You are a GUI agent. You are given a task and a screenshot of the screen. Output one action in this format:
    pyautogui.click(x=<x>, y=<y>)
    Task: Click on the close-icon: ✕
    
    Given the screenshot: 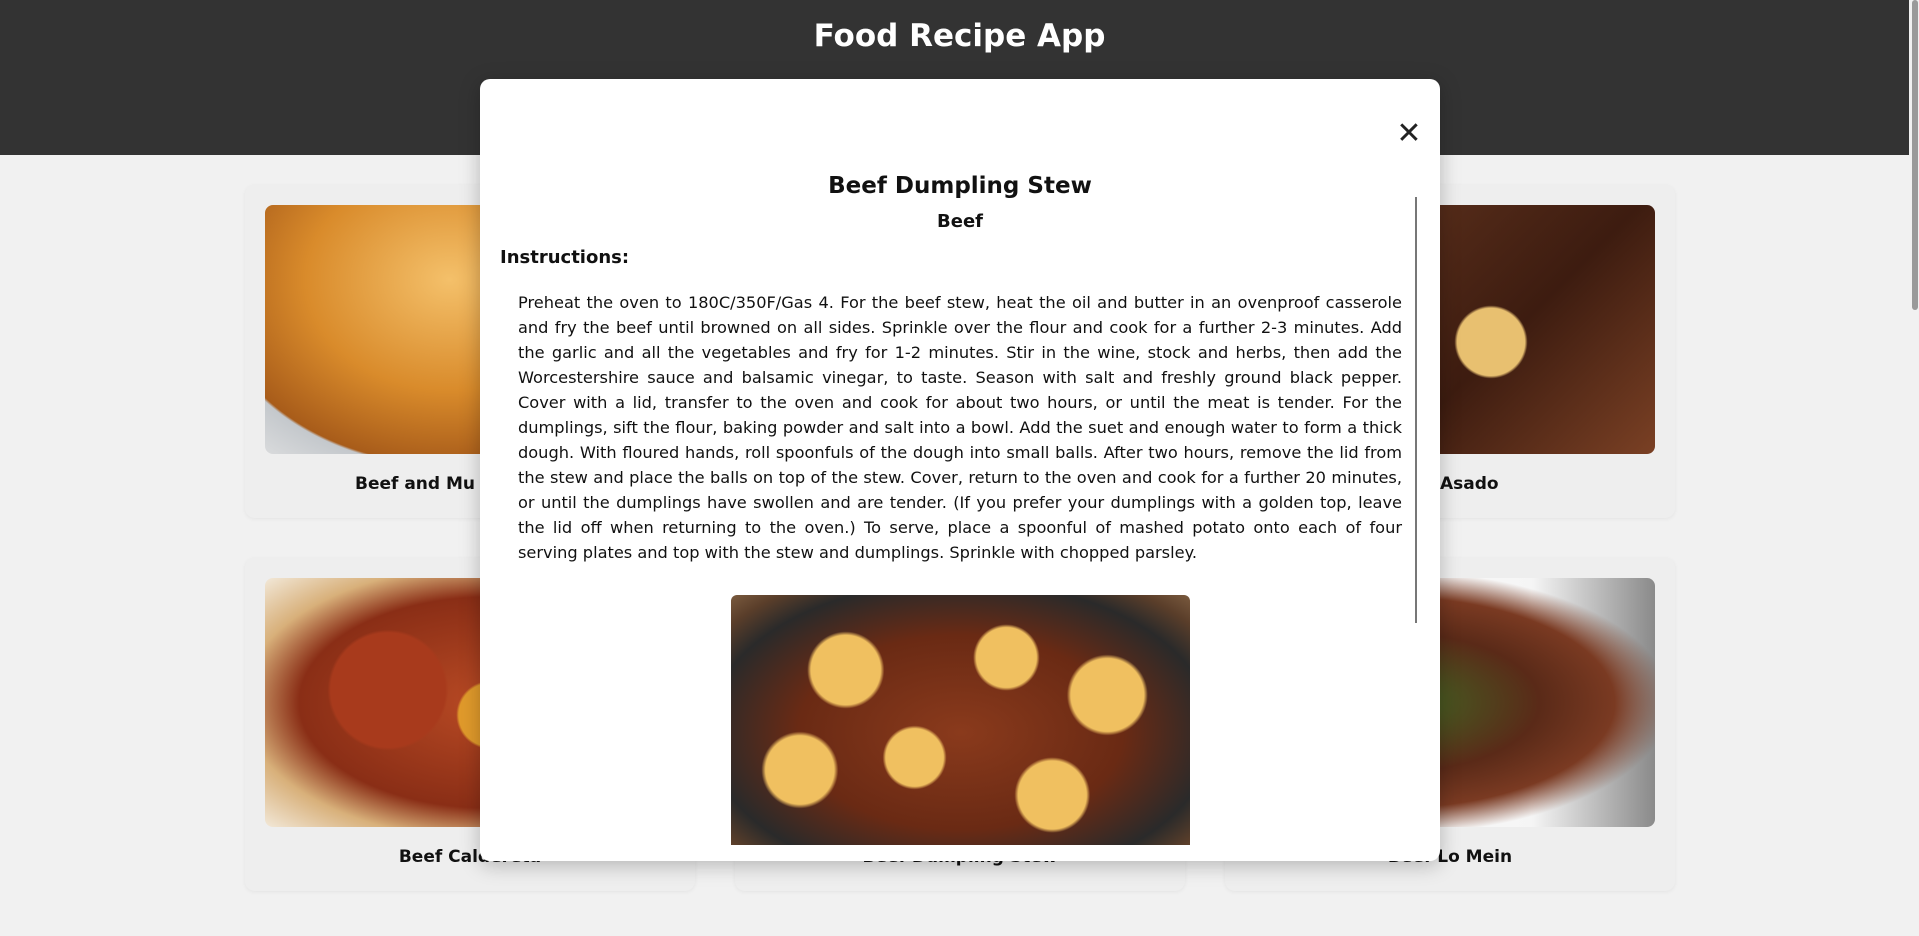 What is the action you would take?
    pyautogui.click(x=1409, y=134)
    